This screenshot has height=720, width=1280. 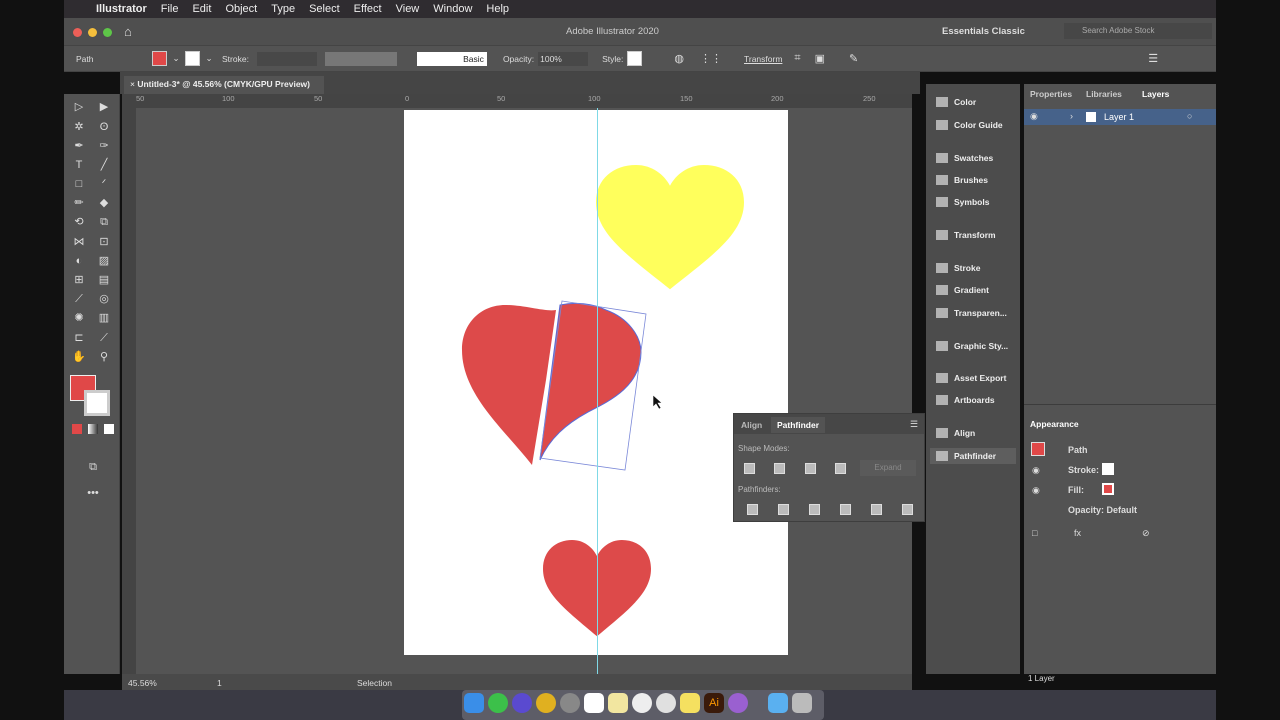 What do you see at coordinates (1054, 424) in the screenshot?
I see `appearance-title: Appearance` at bounding box center [1054, 424].